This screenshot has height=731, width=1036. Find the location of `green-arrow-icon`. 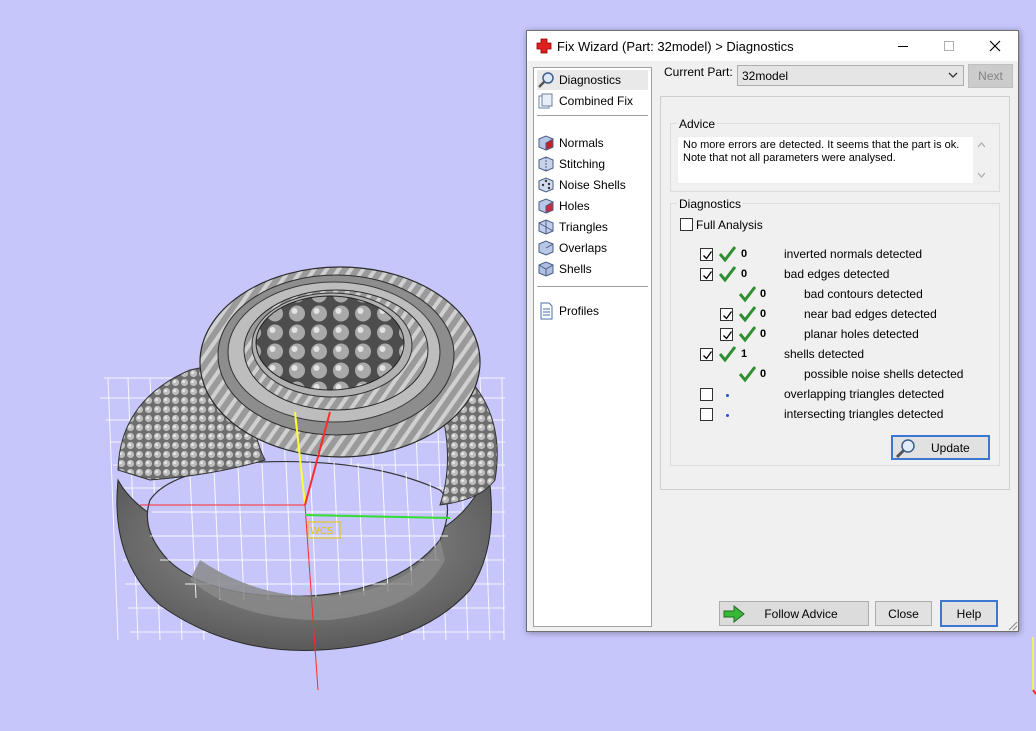

green-arrow-icon is located at coordinates (734, 614).